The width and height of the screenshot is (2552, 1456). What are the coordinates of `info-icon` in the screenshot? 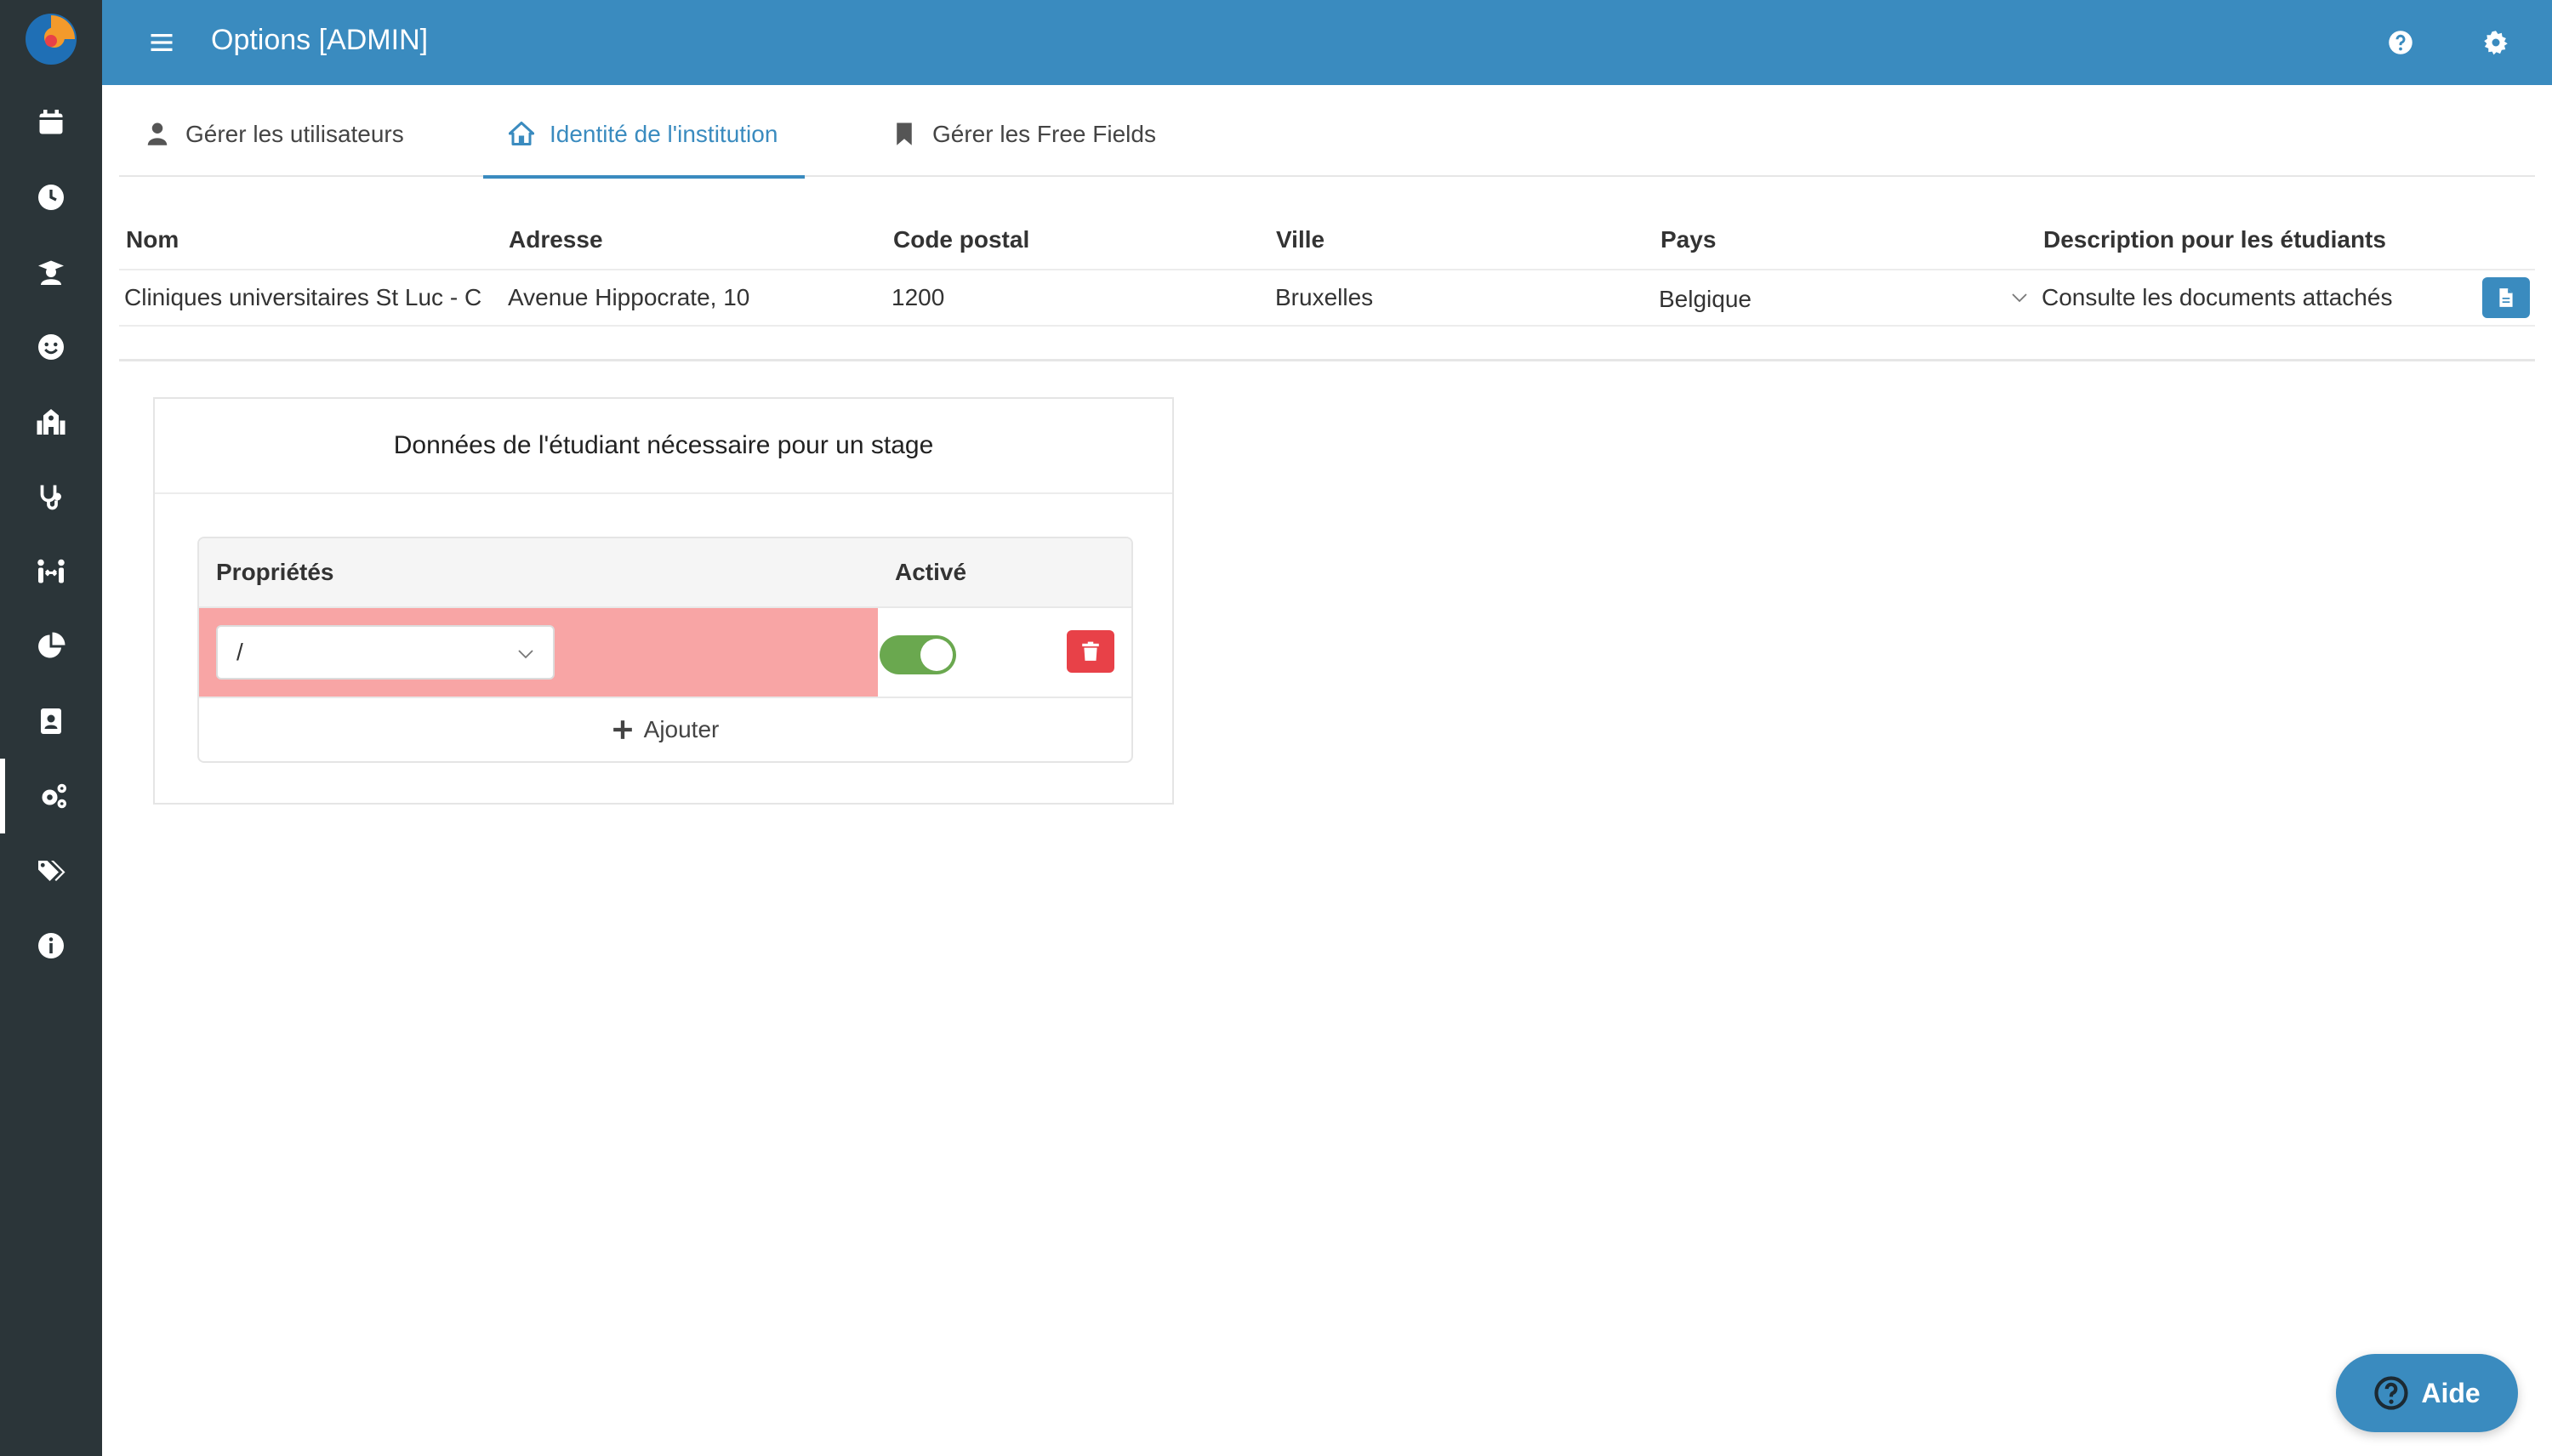 It's located at (51, 946).